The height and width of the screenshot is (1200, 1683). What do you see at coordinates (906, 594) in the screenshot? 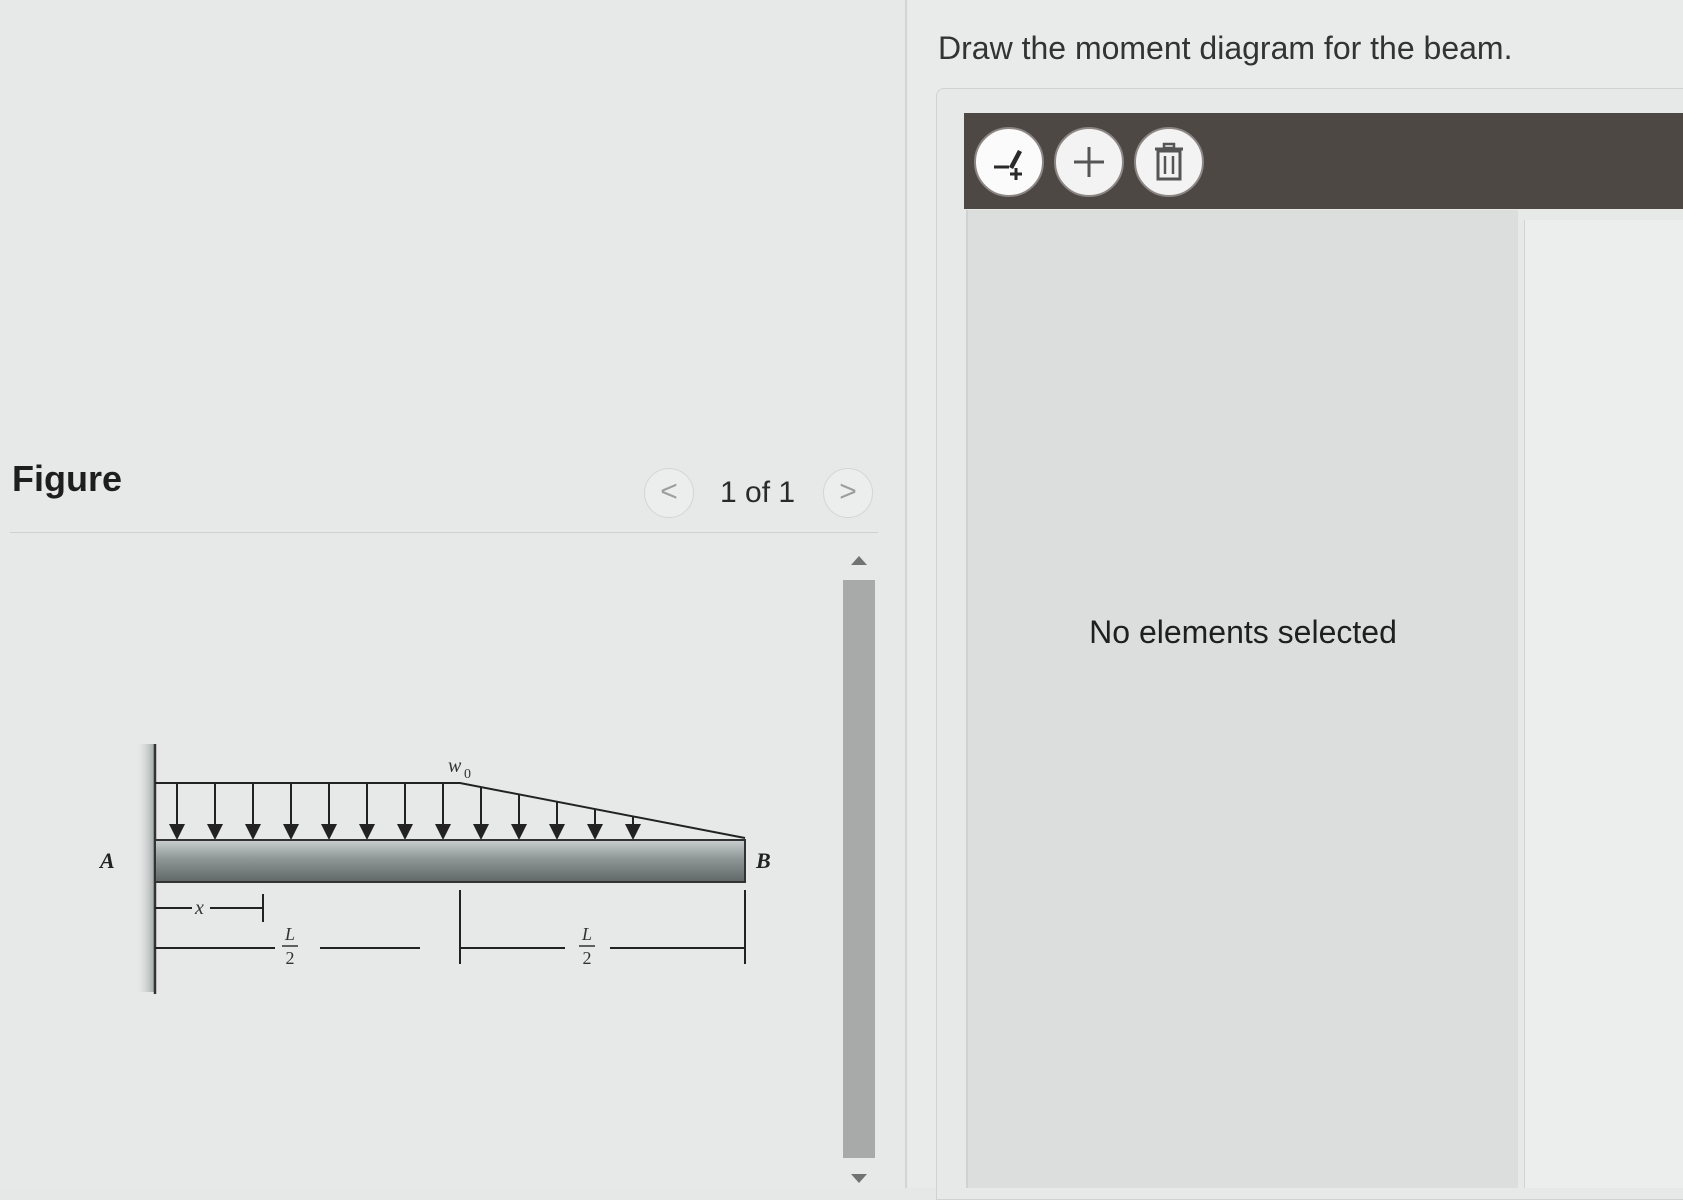
I see `pane-divider` at bounding box center [906, 594].